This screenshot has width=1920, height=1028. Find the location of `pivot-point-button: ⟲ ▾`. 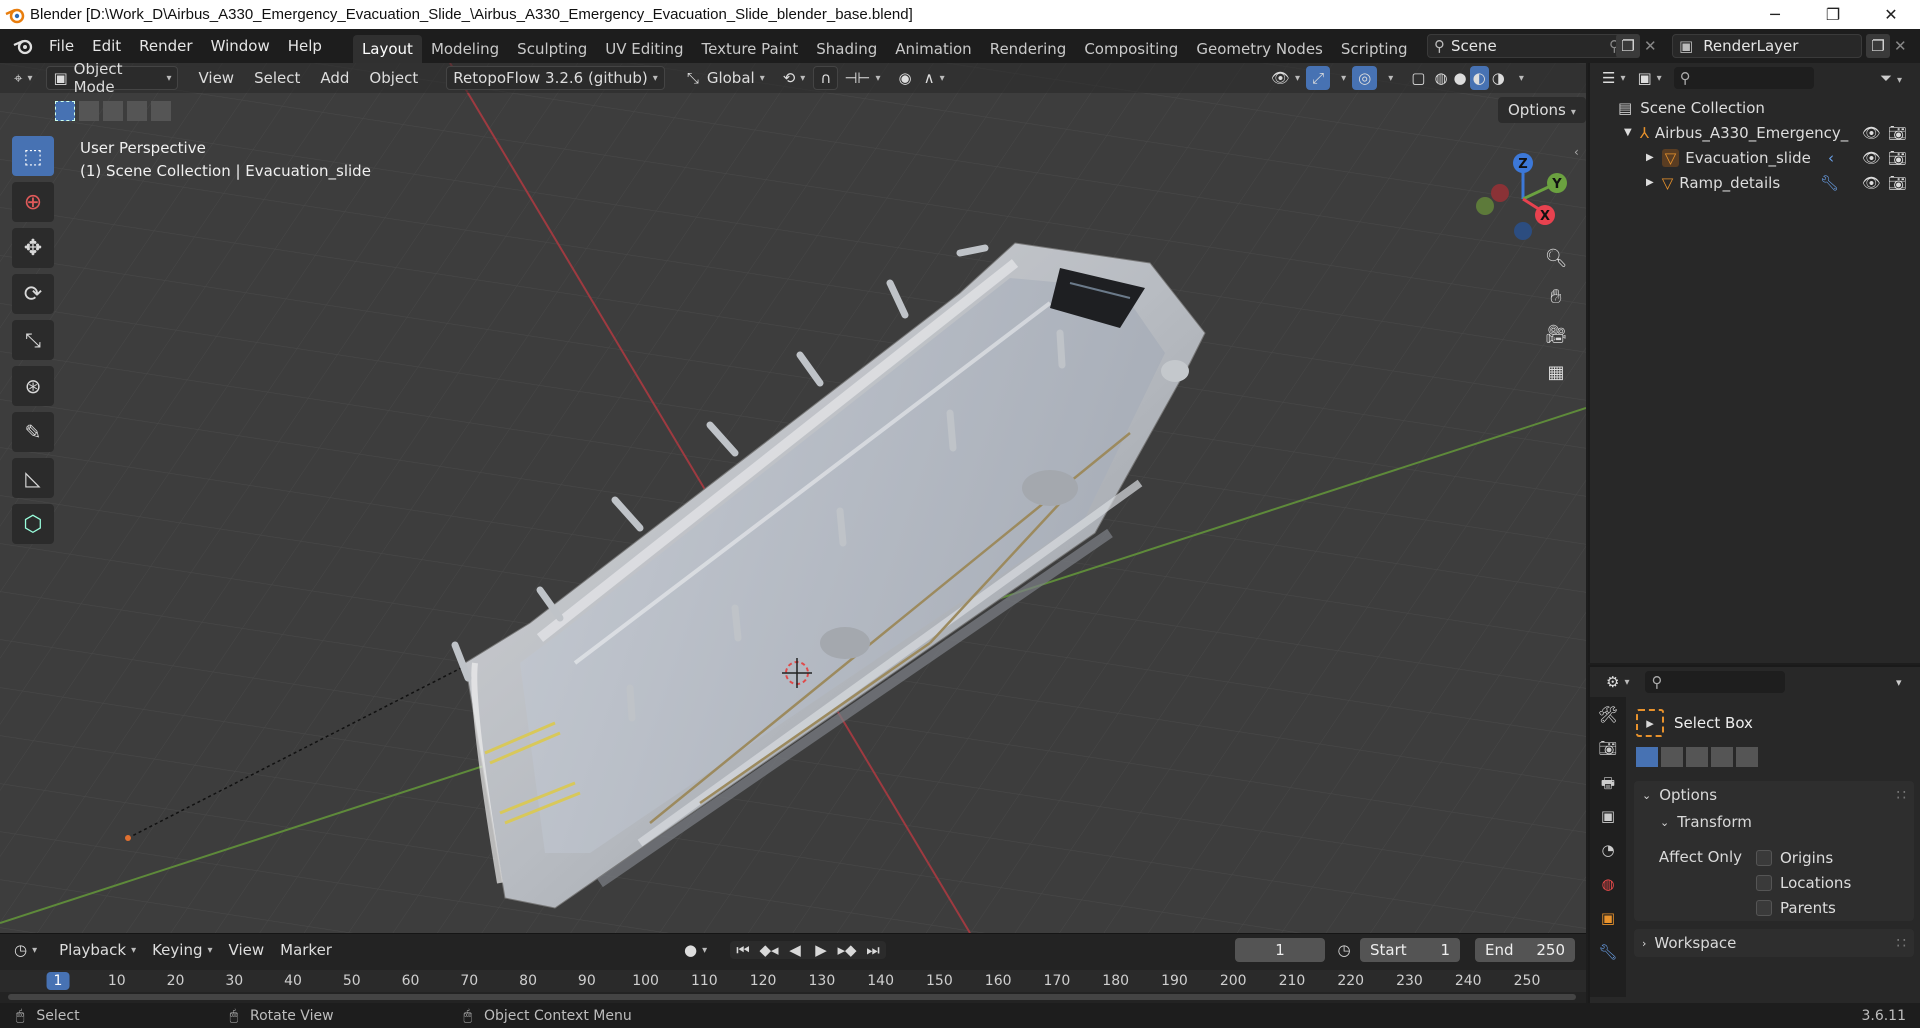

pivot-point-button: ⟲ ▾ is located at coordinates (794, 78).